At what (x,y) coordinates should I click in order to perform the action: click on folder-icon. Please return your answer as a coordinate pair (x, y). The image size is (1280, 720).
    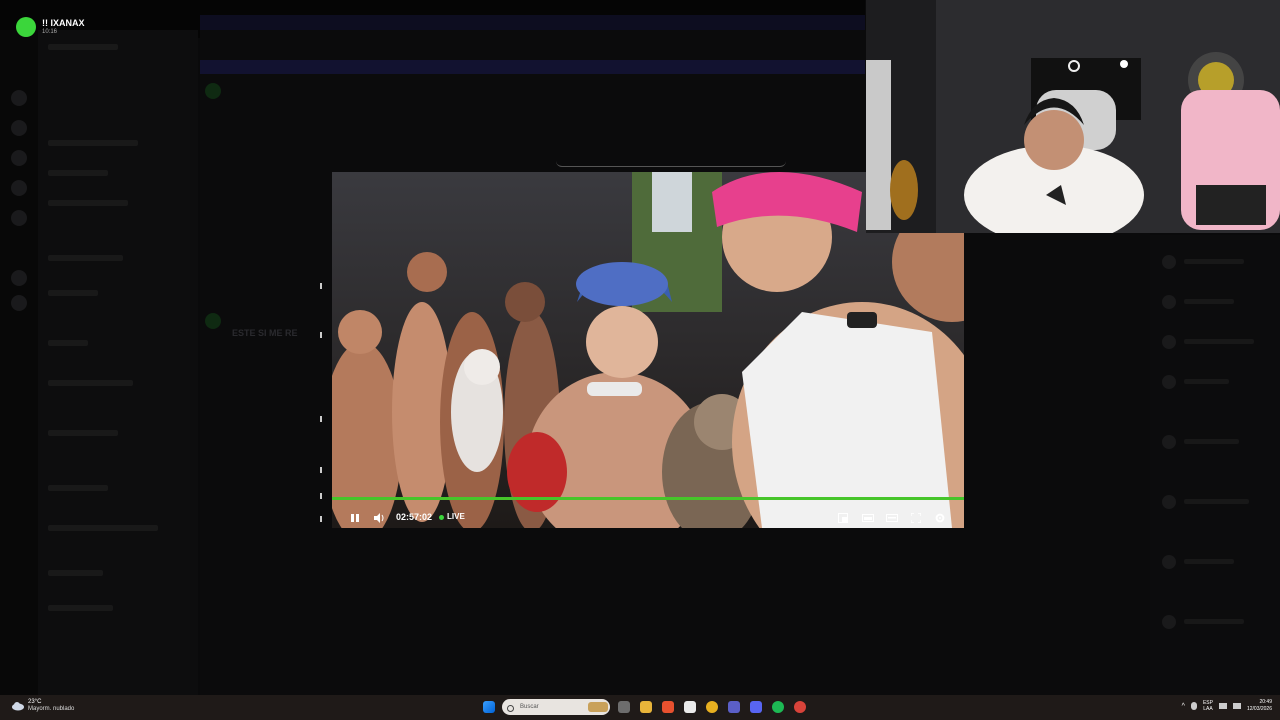
    Looking at the image, I should click on (646, 707).